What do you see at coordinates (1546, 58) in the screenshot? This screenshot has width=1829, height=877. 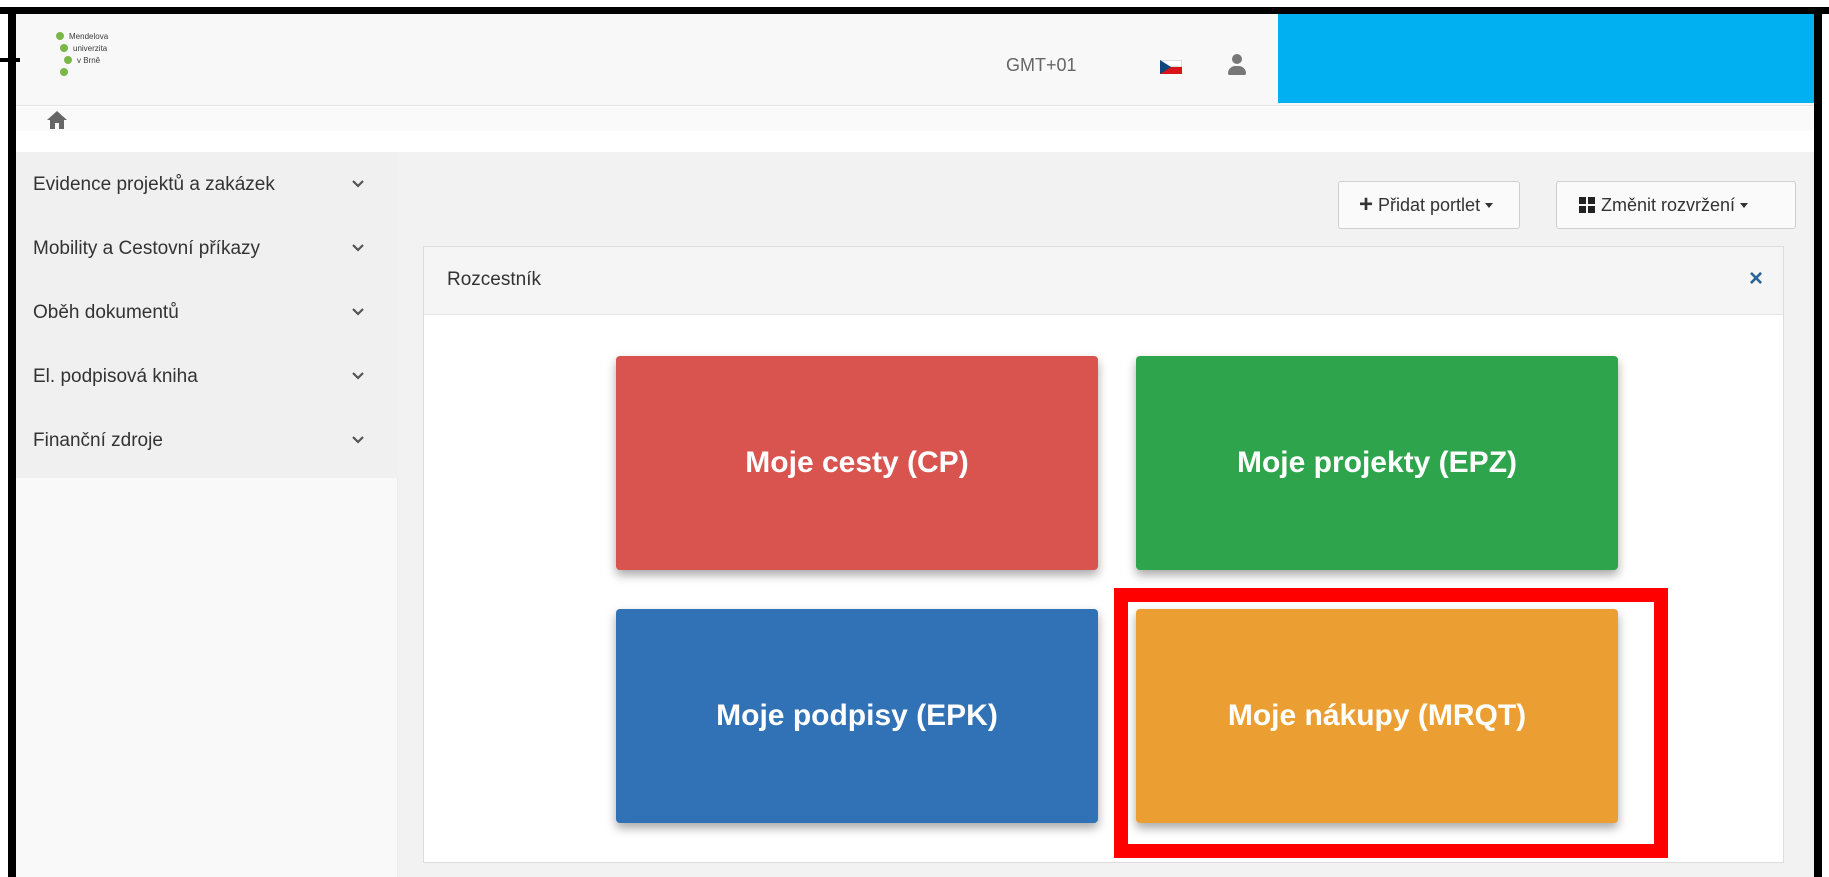 I see `redacted-user-area` at bounding box center [1546, 58].